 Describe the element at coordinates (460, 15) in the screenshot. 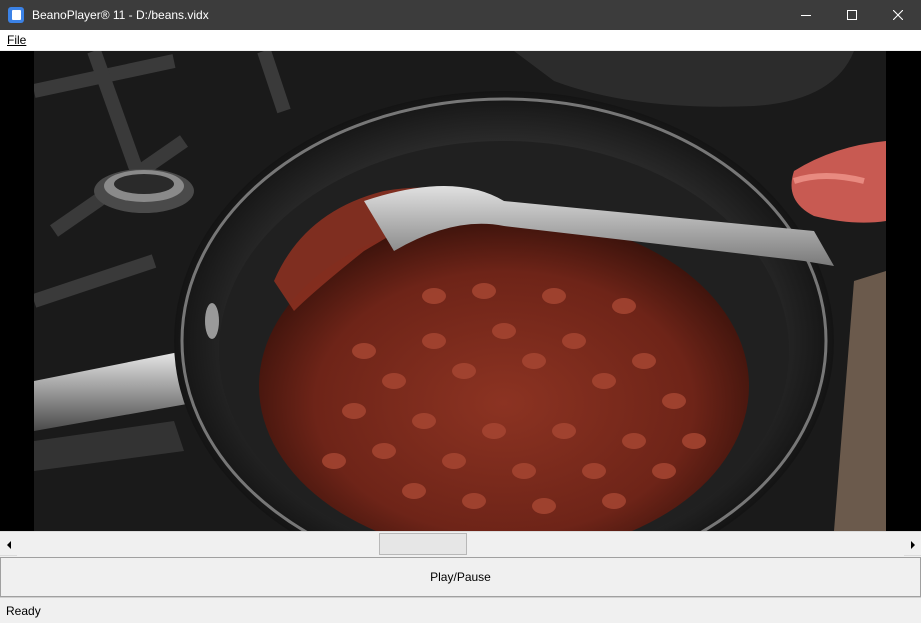

I see `title-bar: BeanoPlayer® 11 - D:/beans.vidx` at that location.